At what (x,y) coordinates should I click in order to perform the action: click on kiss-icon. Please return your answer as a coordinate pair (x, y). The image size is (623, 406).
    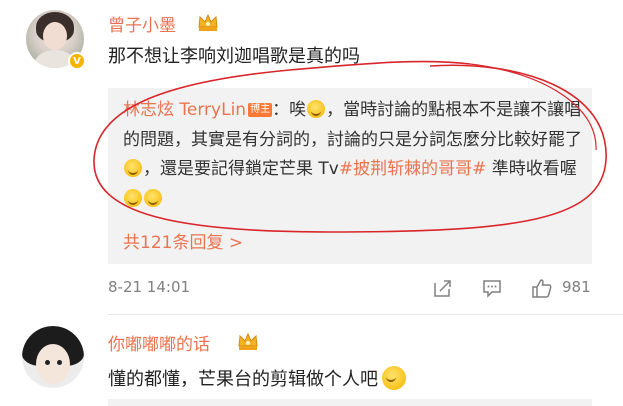
    Looking at the image, I should click on (153, 197).